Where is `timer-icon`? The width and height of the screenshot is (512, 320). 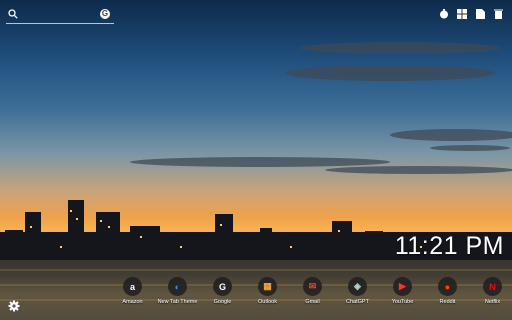 timer-icon is located at coordinates (444, 14).